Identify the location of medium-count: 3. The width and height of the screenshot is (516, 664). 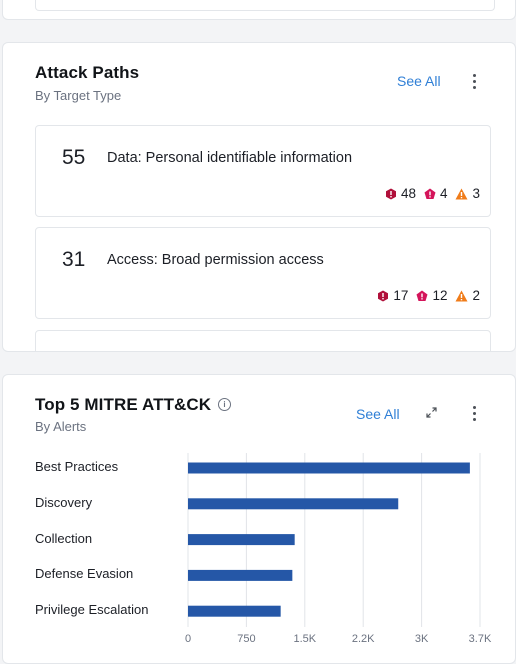
(467, 193).